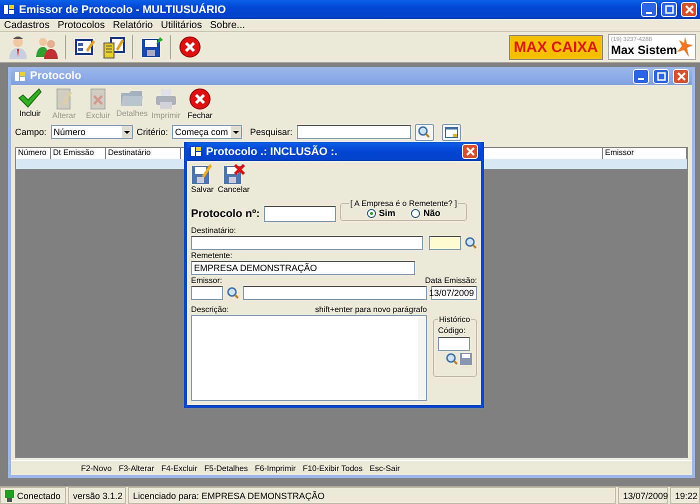 This screenshot has height=504, width=700. What do you see at coordinates (226, 468) in the screenshot?
I see `shortcut-hint: F5-Detalhes` at bounding box center [226, 468].